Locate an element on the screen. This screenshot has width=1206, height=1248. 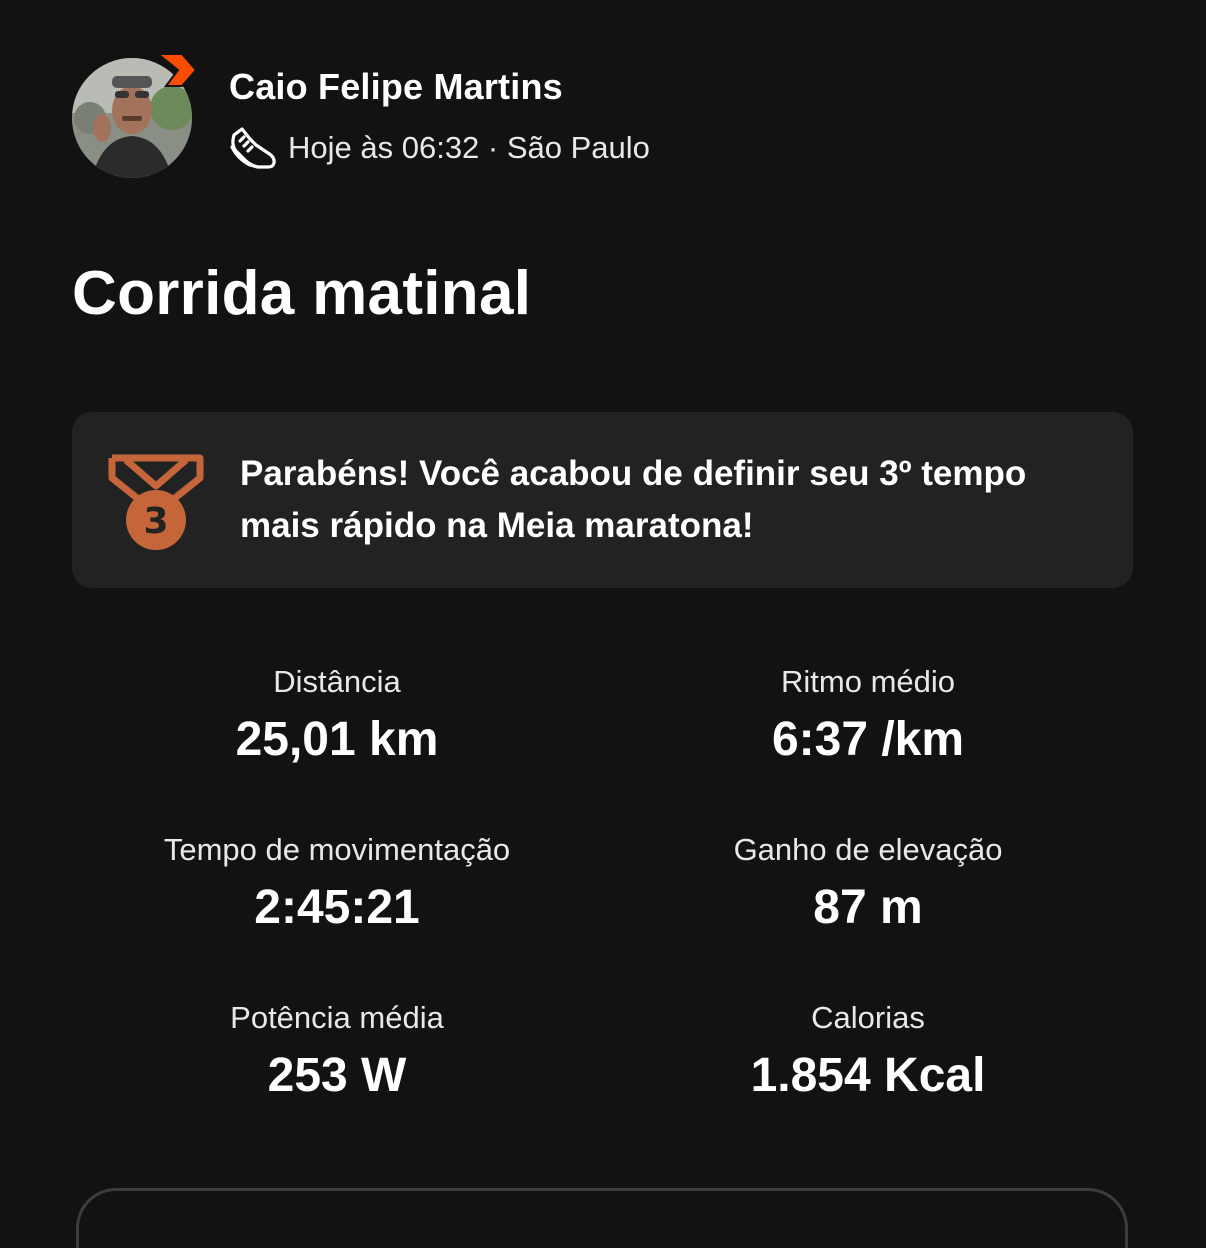
bronze-medal-3-icon: 3 is located at coordinates (156, 502).